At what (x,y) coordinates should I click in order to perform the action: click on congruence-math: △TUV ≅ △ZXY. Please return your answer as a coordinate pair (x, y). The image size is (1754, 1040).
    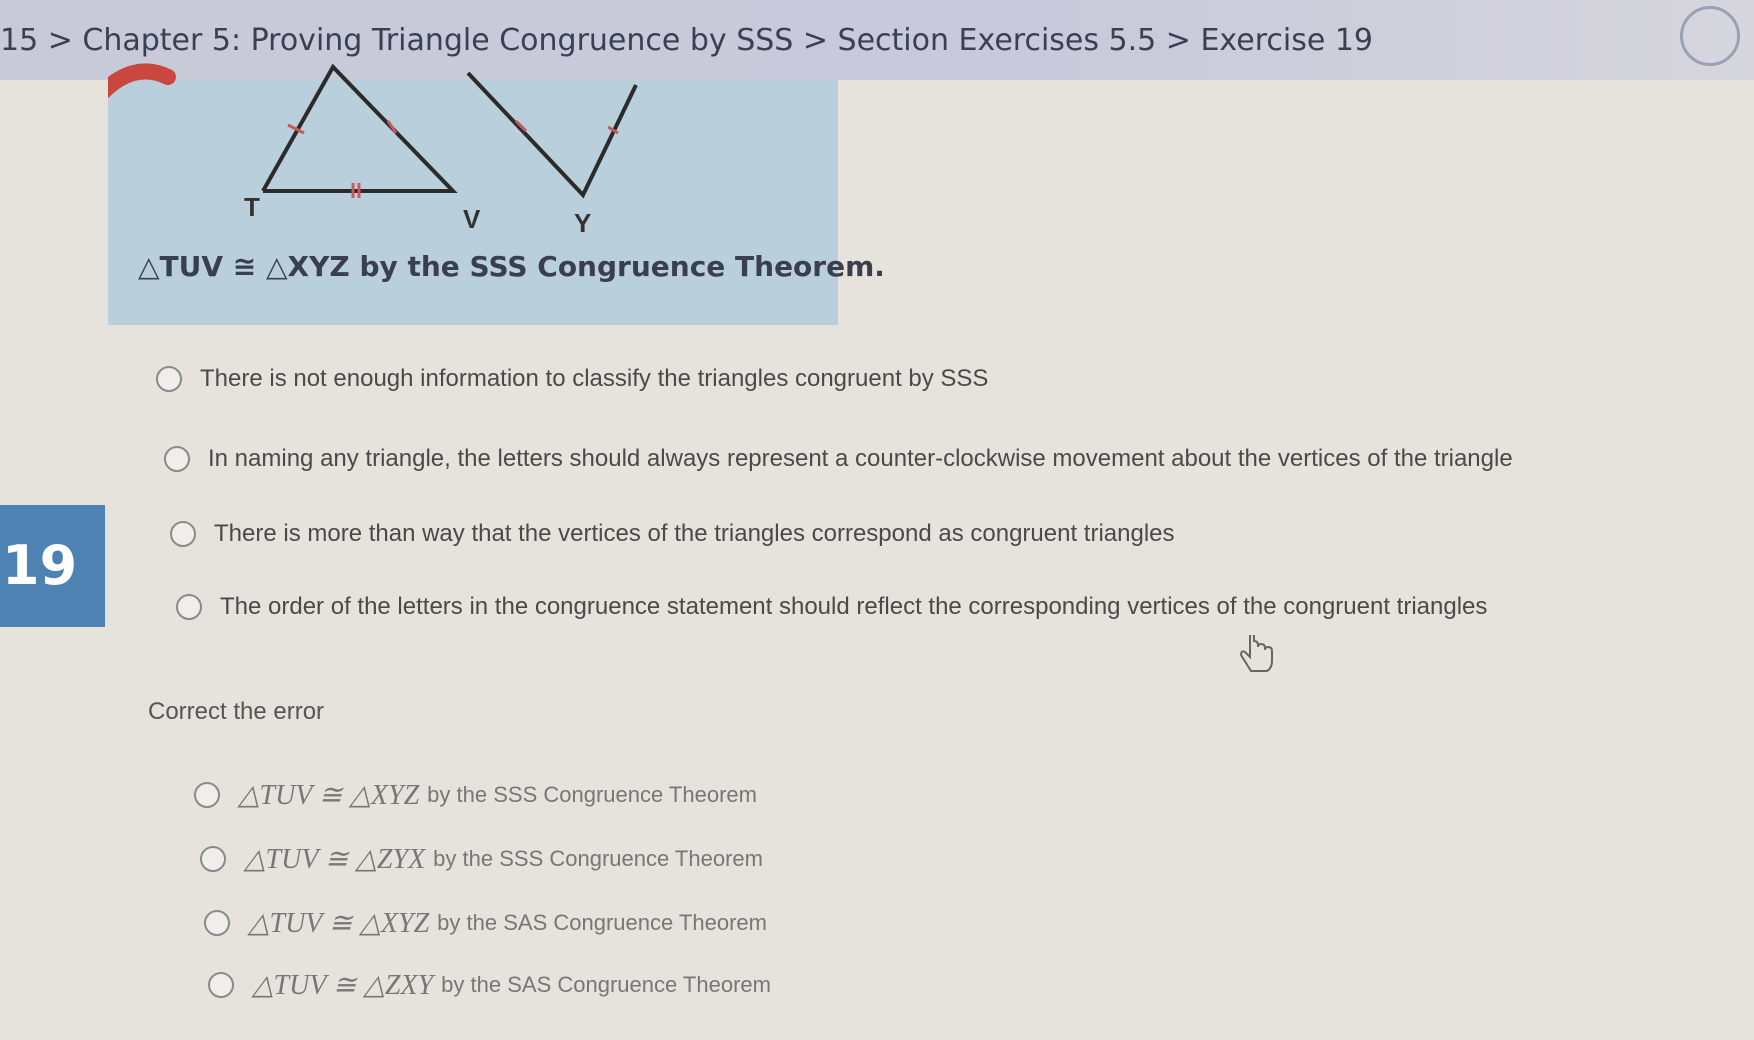
    Looking at the image, I should click on (343, 985).